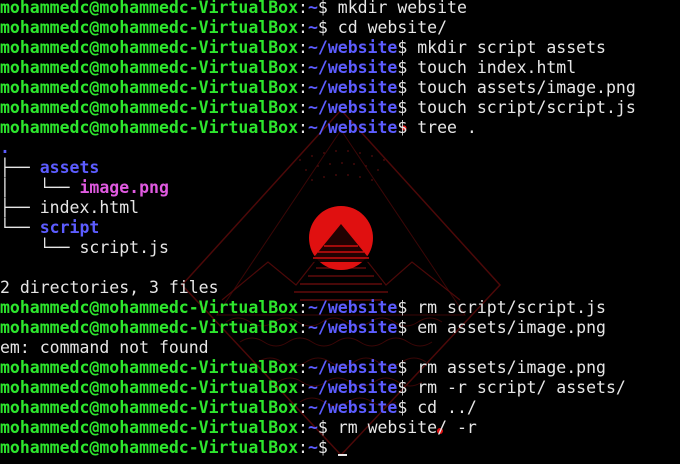 The image size is (680, 464). Describe the element at coordinates (340, 168) in the screenshot. I see `tree-output-line: ├── assets` at that location.